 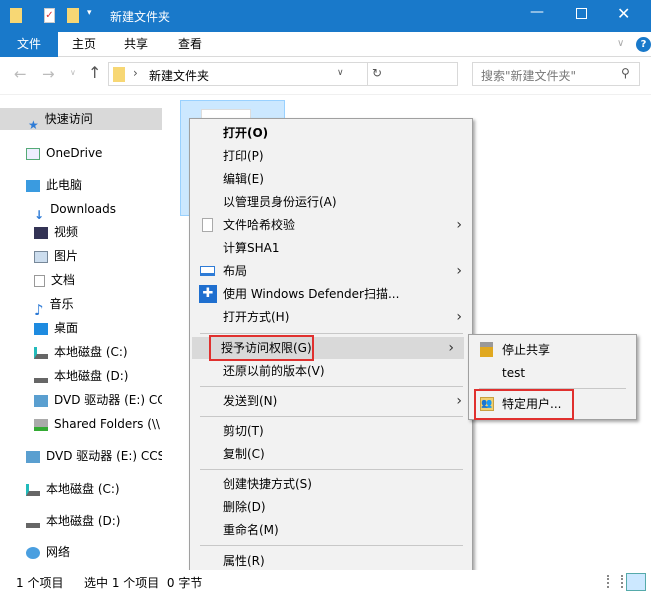 What do you see at coordinates (41, 424) in the screenshot?
I see `network-drive-icon` at bounding box center [41, 424].